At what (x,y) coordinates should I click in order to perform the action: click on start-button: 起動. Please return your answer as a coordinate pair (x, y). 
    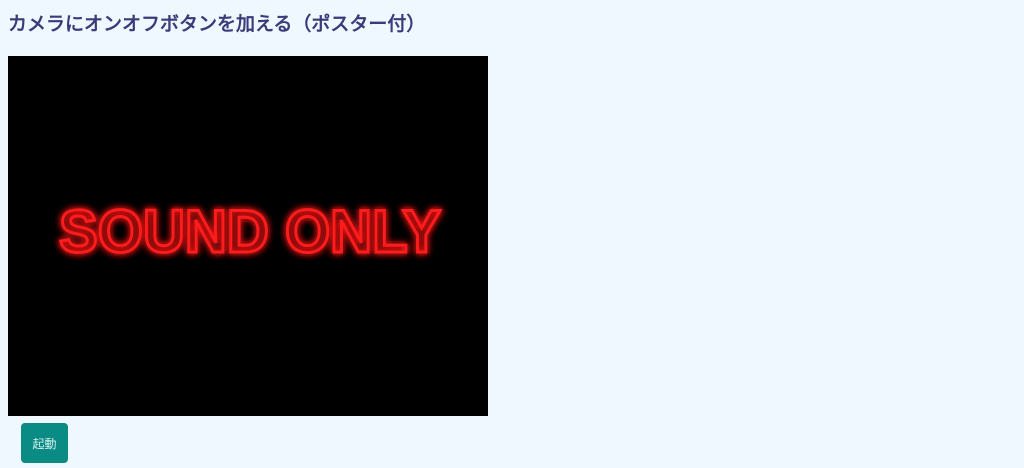
    Looking at the image, I should click on (44, 443).